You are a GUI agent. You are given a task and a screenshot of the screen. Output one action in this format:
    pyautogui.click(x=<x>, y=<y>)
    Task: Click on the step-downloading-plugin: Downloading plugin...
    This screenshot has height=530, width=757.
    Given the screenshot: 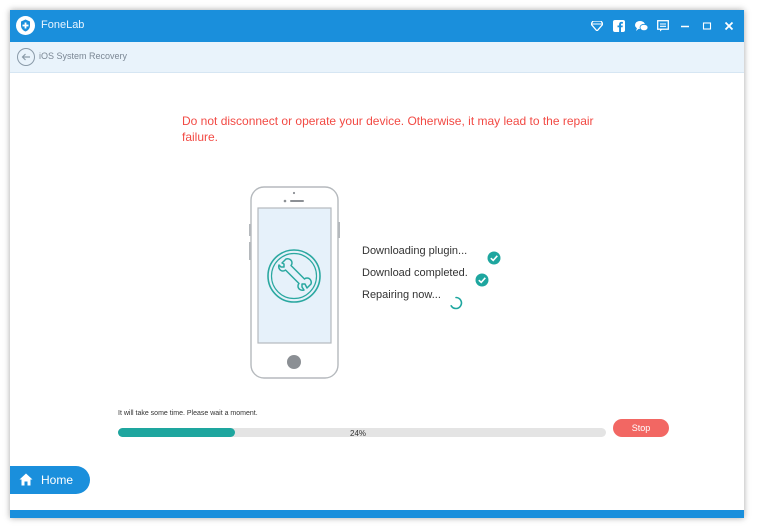 What is the action you would take?
    pyautogui.click(x=414, y=251)
    